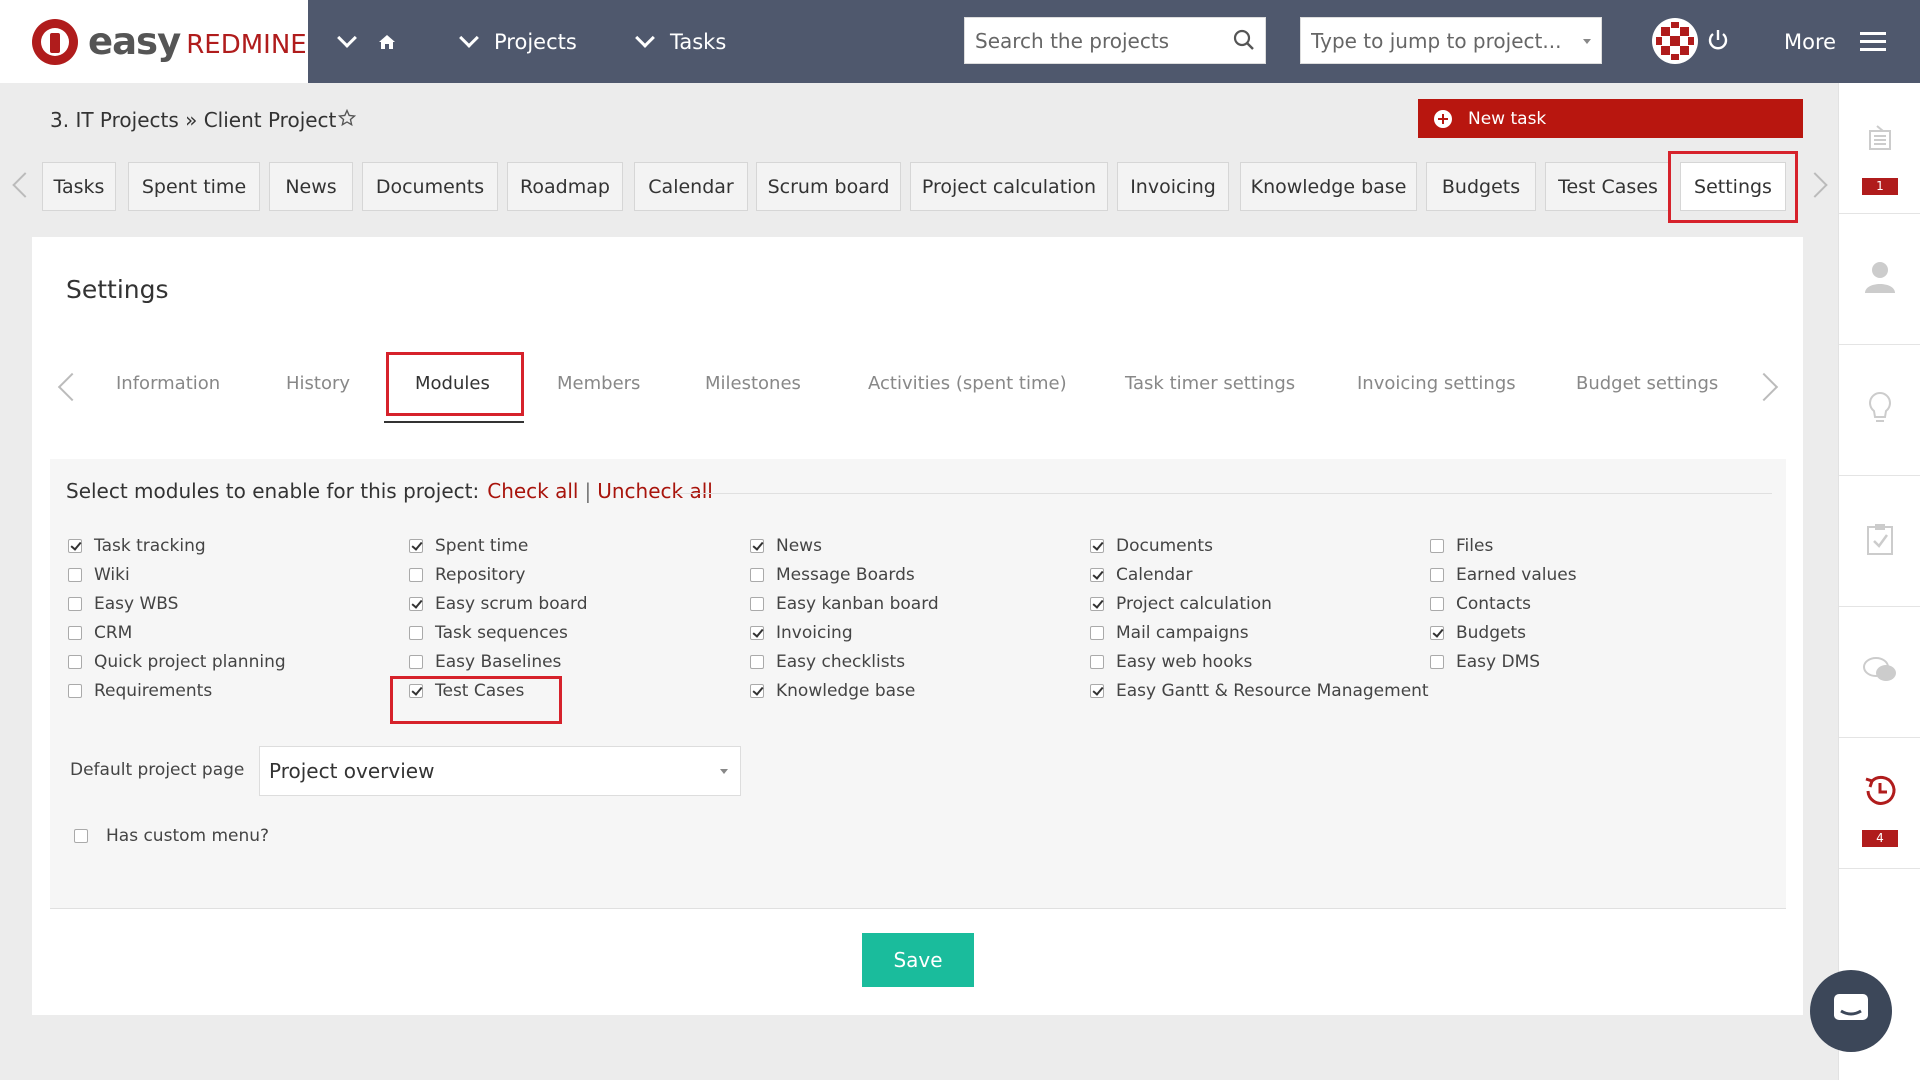 This screenshot has height=1080, width=1920. I want to click on module-option: Easy kanban board, so click(844, 604).